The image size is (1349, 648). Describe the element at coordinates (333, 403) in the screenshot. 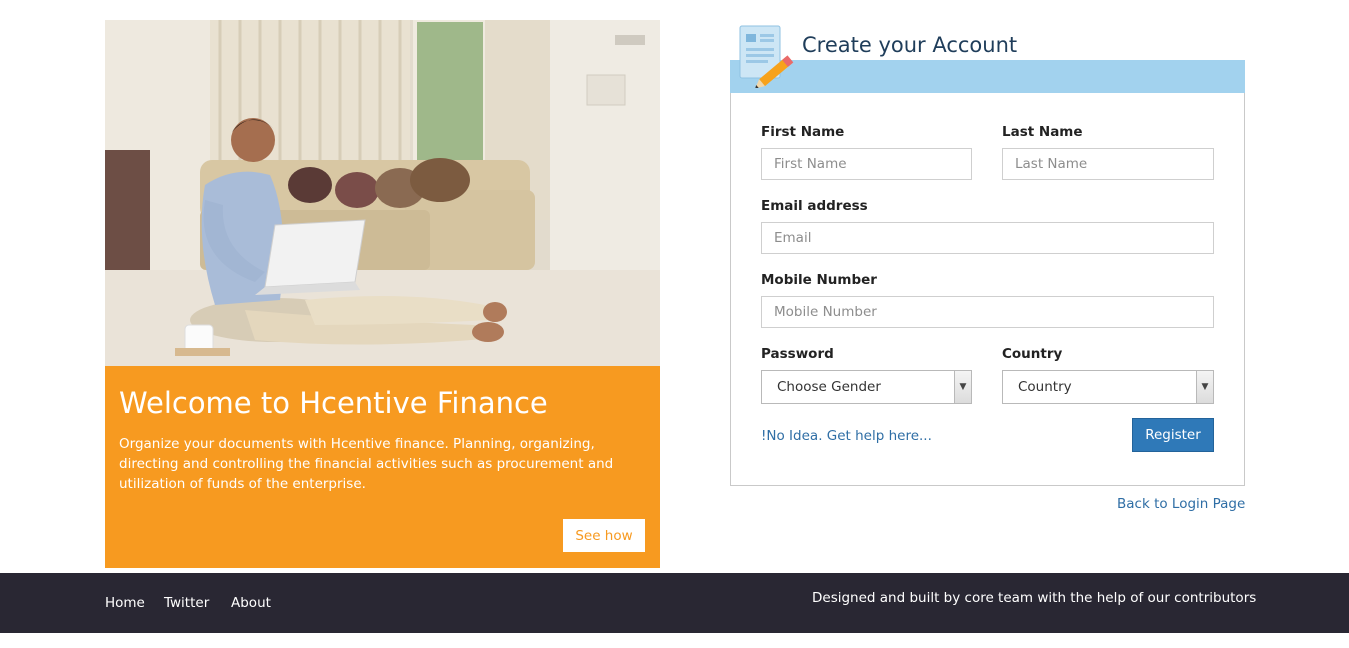

I see `promo-title: Welcome to Hcentive Finance` at that location.